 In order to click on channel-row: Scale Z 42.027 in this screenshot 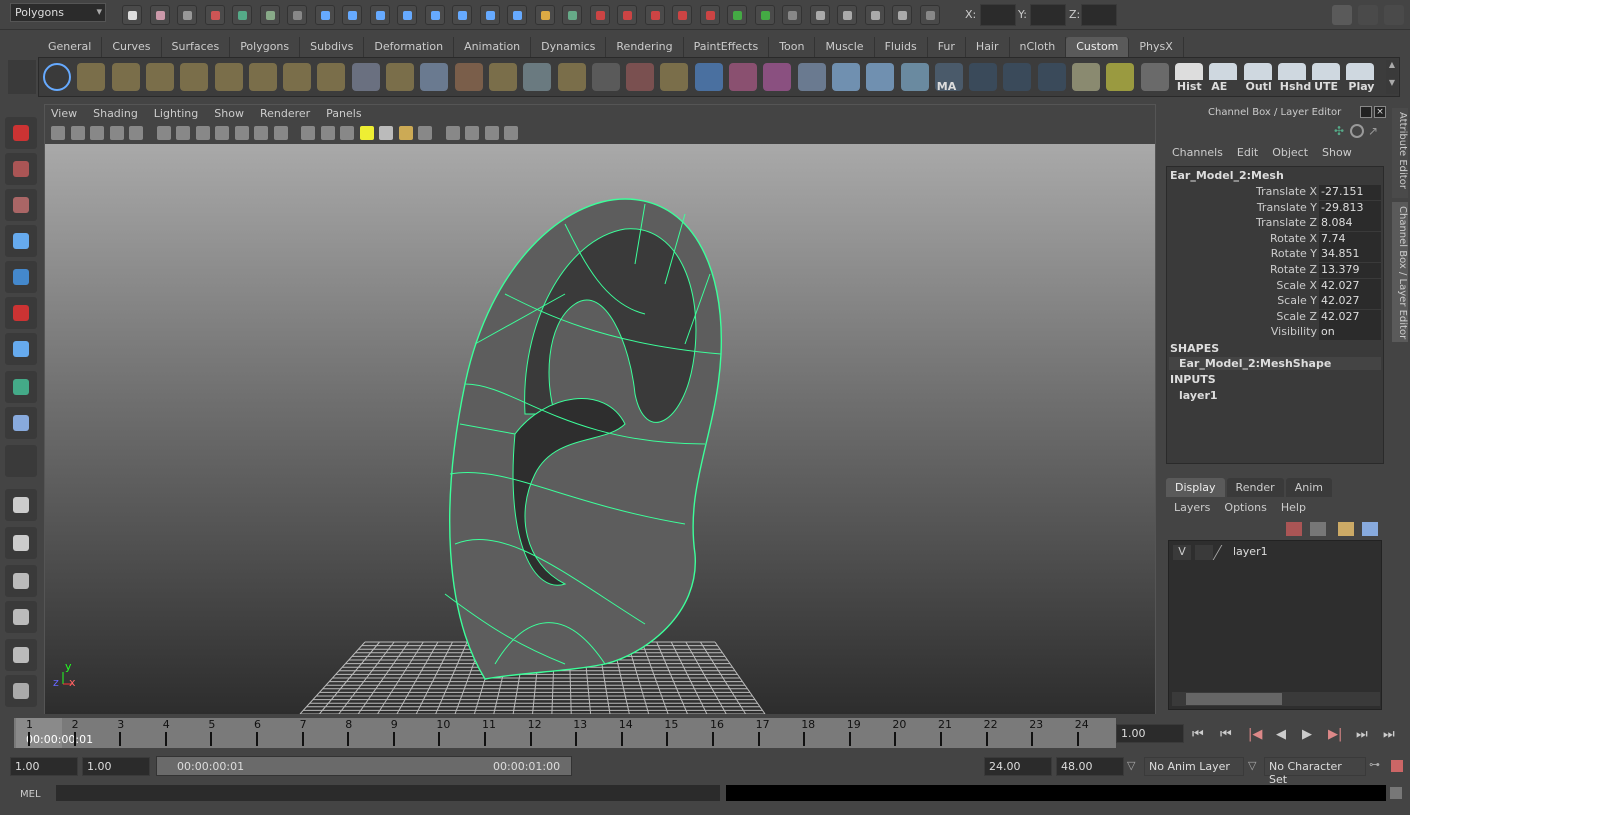, I will do `click(1275, 317)`.